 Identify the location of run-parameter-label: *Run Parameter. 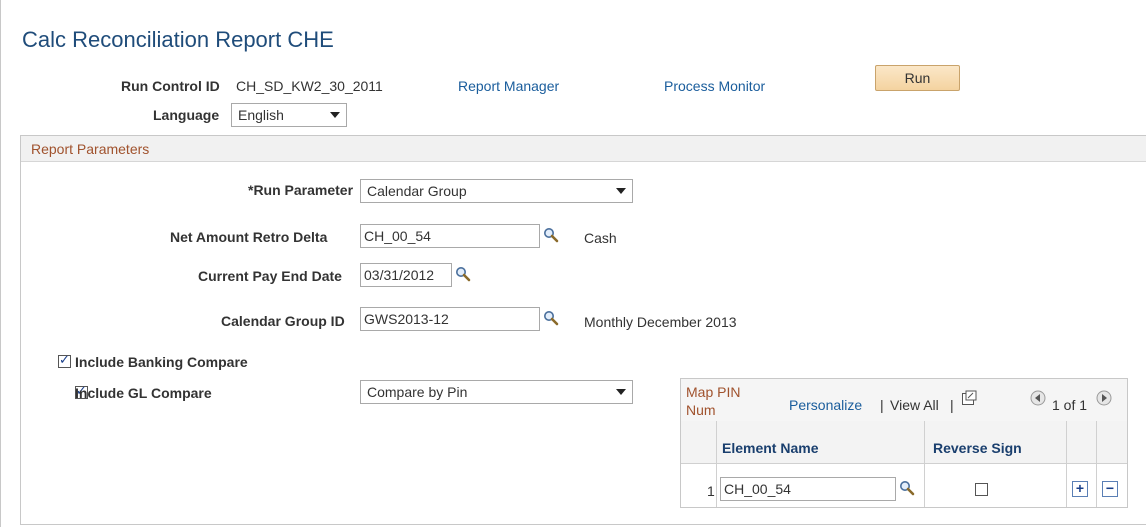
(301, 190).